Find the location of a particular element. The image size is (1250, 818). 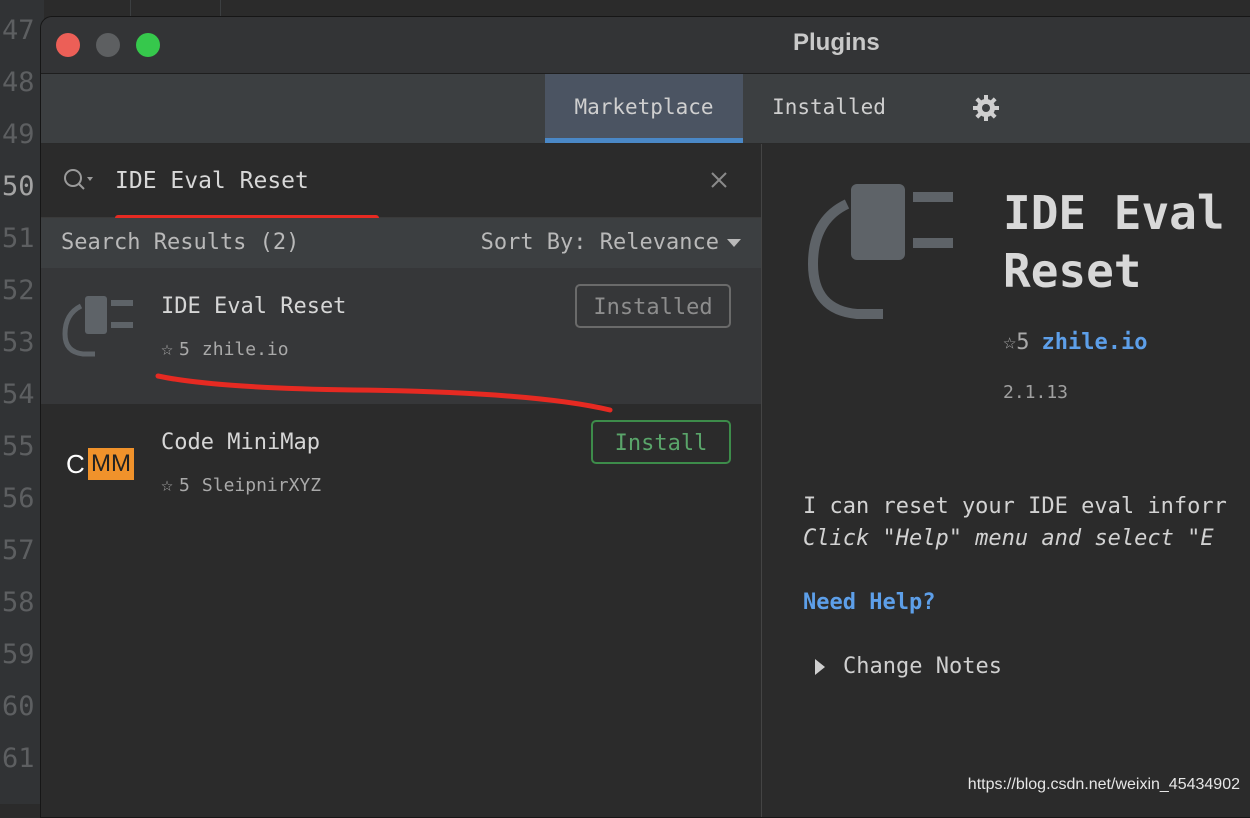

detail-plugin-name: IDE Eval Reset is located at coordinates (1114, 242).